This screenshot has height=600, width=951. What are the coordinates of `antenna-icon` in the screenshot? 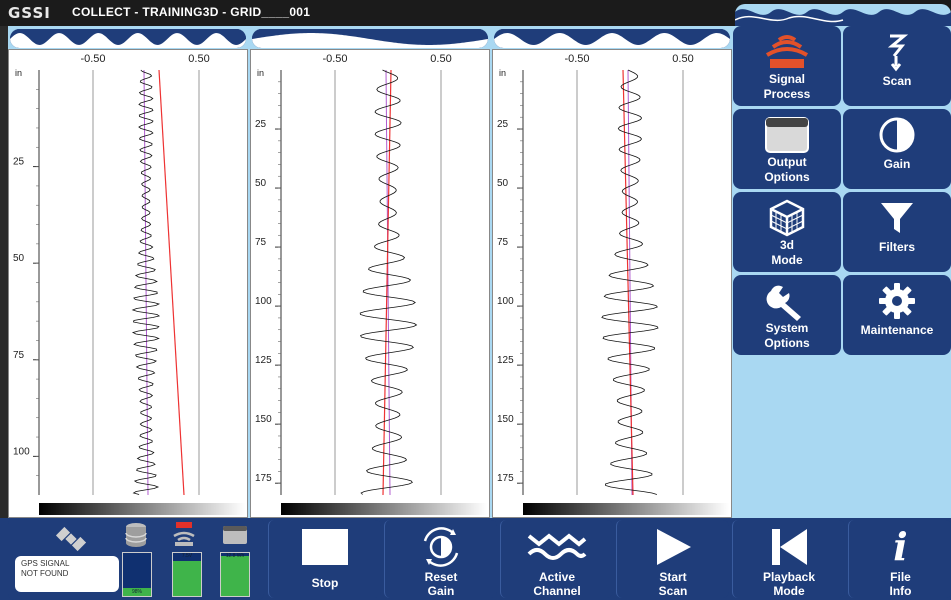 It's located at (184, 536).